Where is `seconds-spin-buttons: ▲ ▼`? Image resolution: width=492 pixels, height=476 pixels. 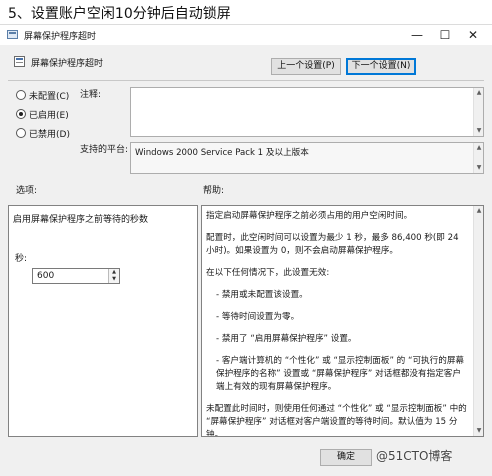 seconds-spin-buttons: ▲ ▼ is located at coordinates (113, 276).